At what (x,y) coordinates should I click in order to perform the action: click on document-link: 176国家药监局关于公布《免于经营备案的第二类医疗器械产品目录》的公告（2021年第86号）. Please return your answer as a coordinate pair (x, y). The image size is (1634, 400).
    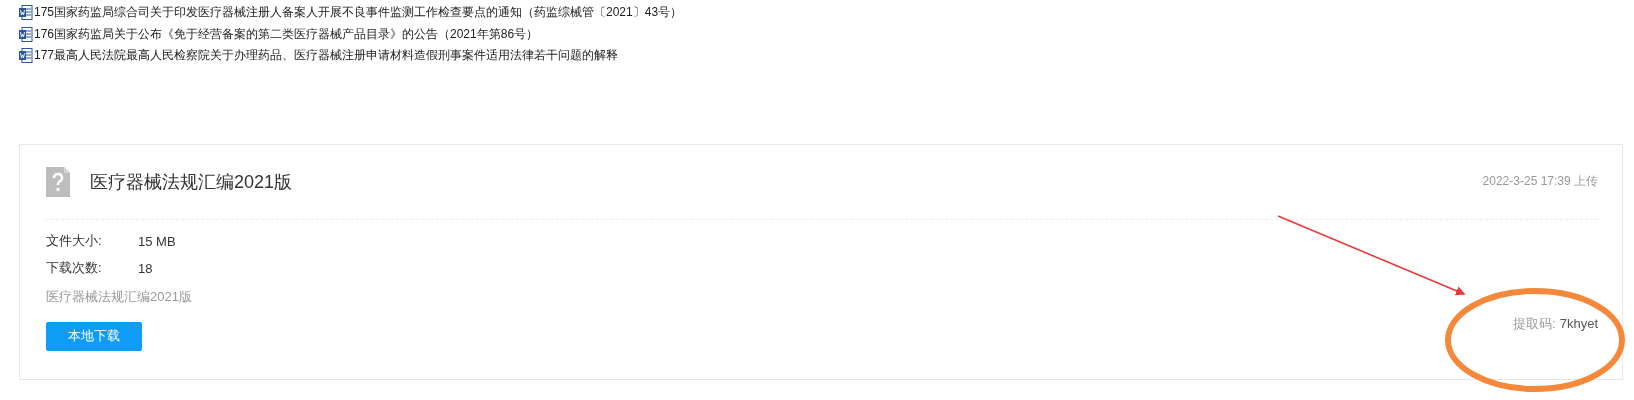
    Looking at the image, I should click on (286, 34).